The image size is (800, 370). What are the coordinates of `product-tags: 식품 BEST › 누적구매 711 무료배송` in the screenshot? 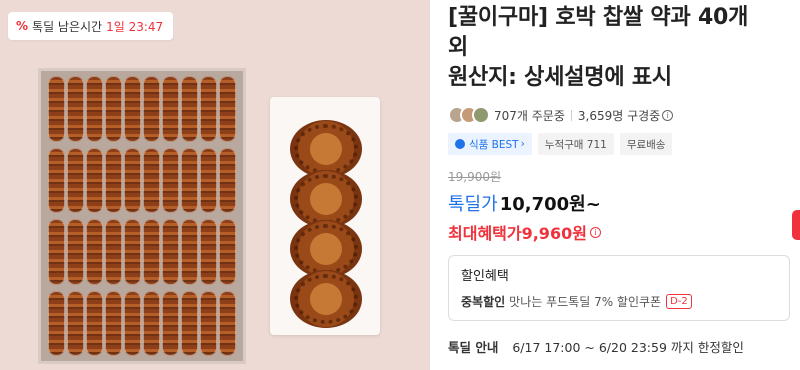 It's located at (624, 144).